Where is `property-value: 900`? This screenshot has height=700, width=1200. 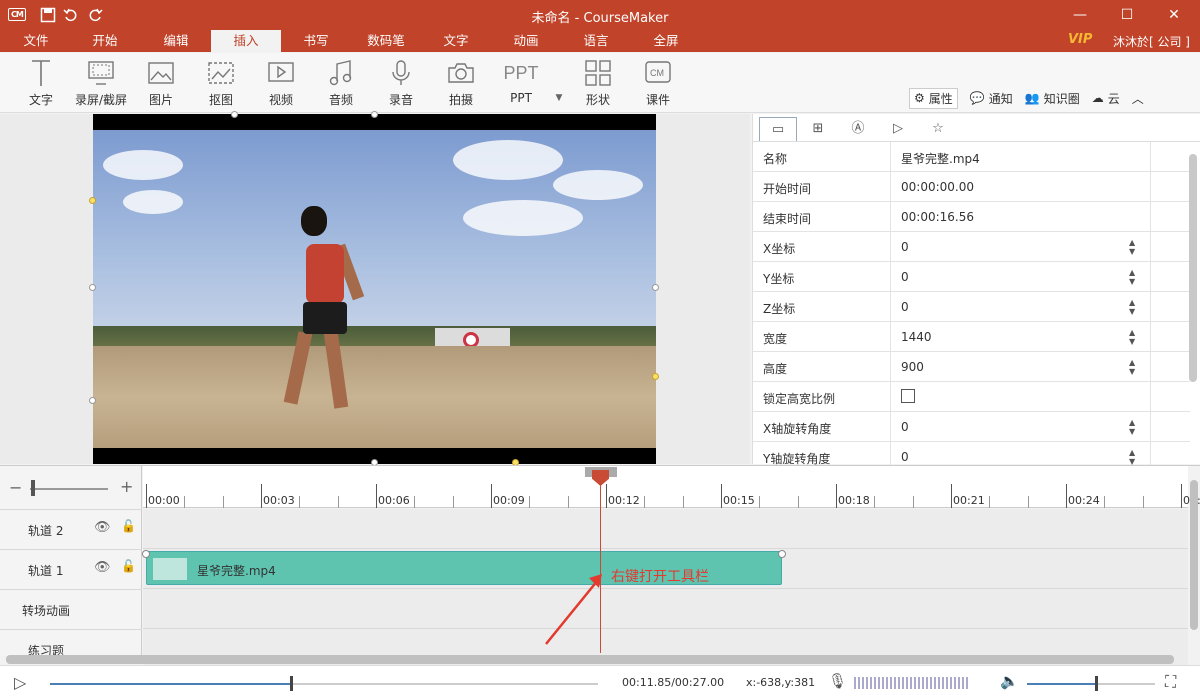
property-value: 900 is located at coordinates (912, 367).